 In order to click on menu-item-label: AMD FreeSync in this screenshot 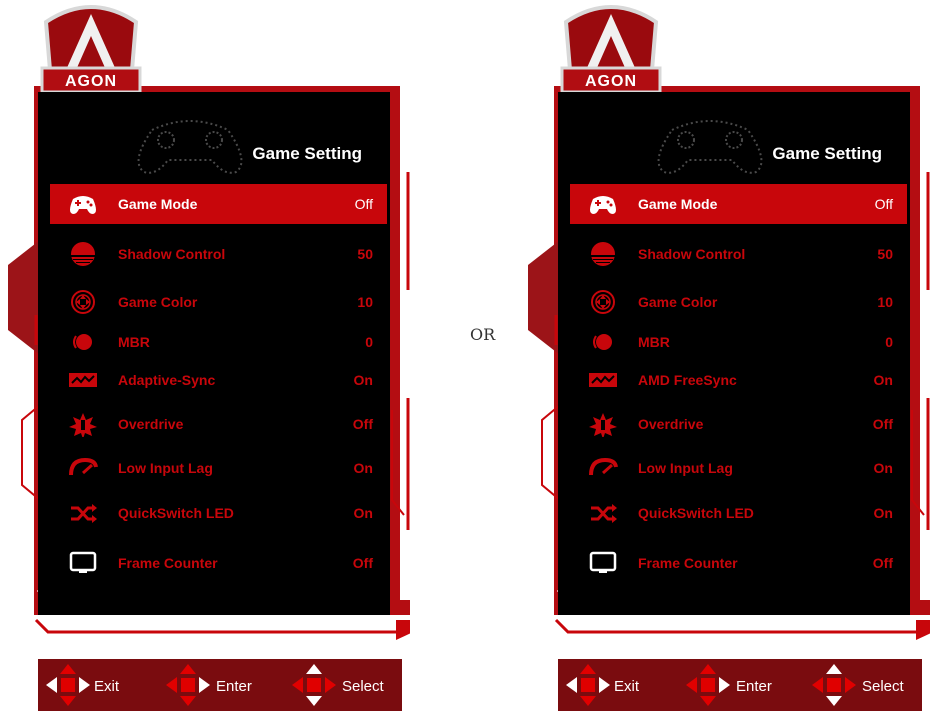, I will do `click(687, 380)`.